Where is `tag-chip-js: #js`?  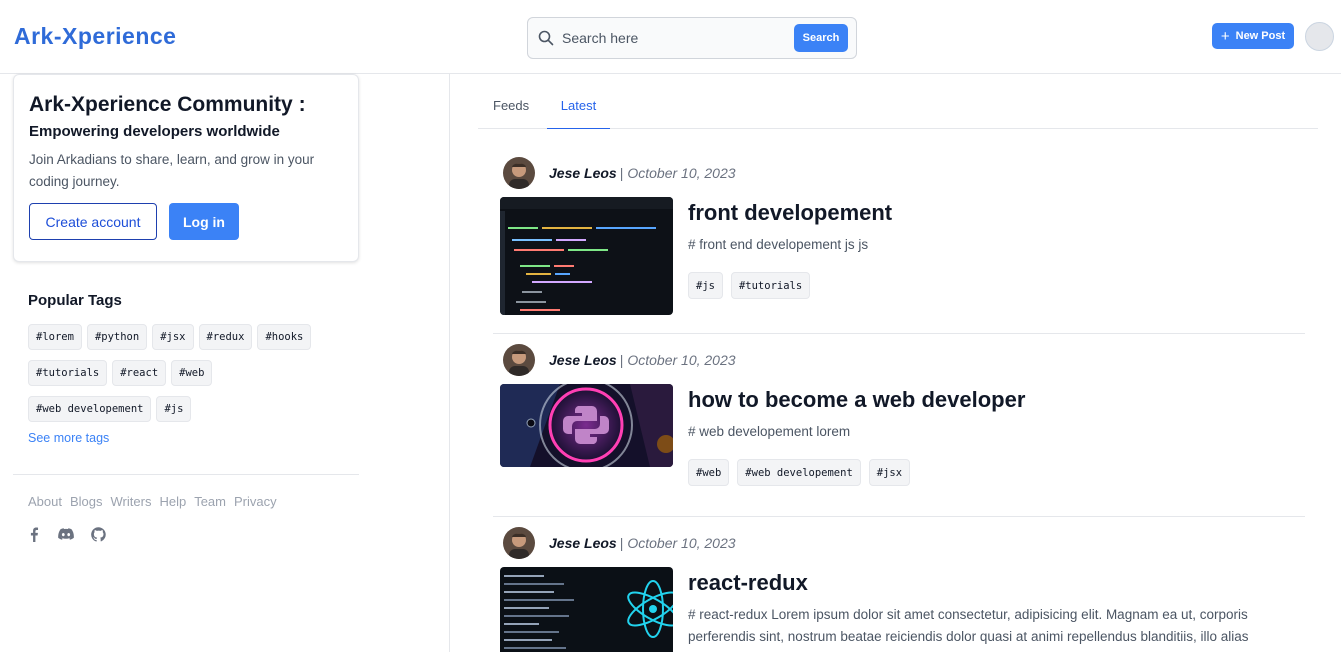 tag-chip-js: #js is located at coordinates (174, 409).